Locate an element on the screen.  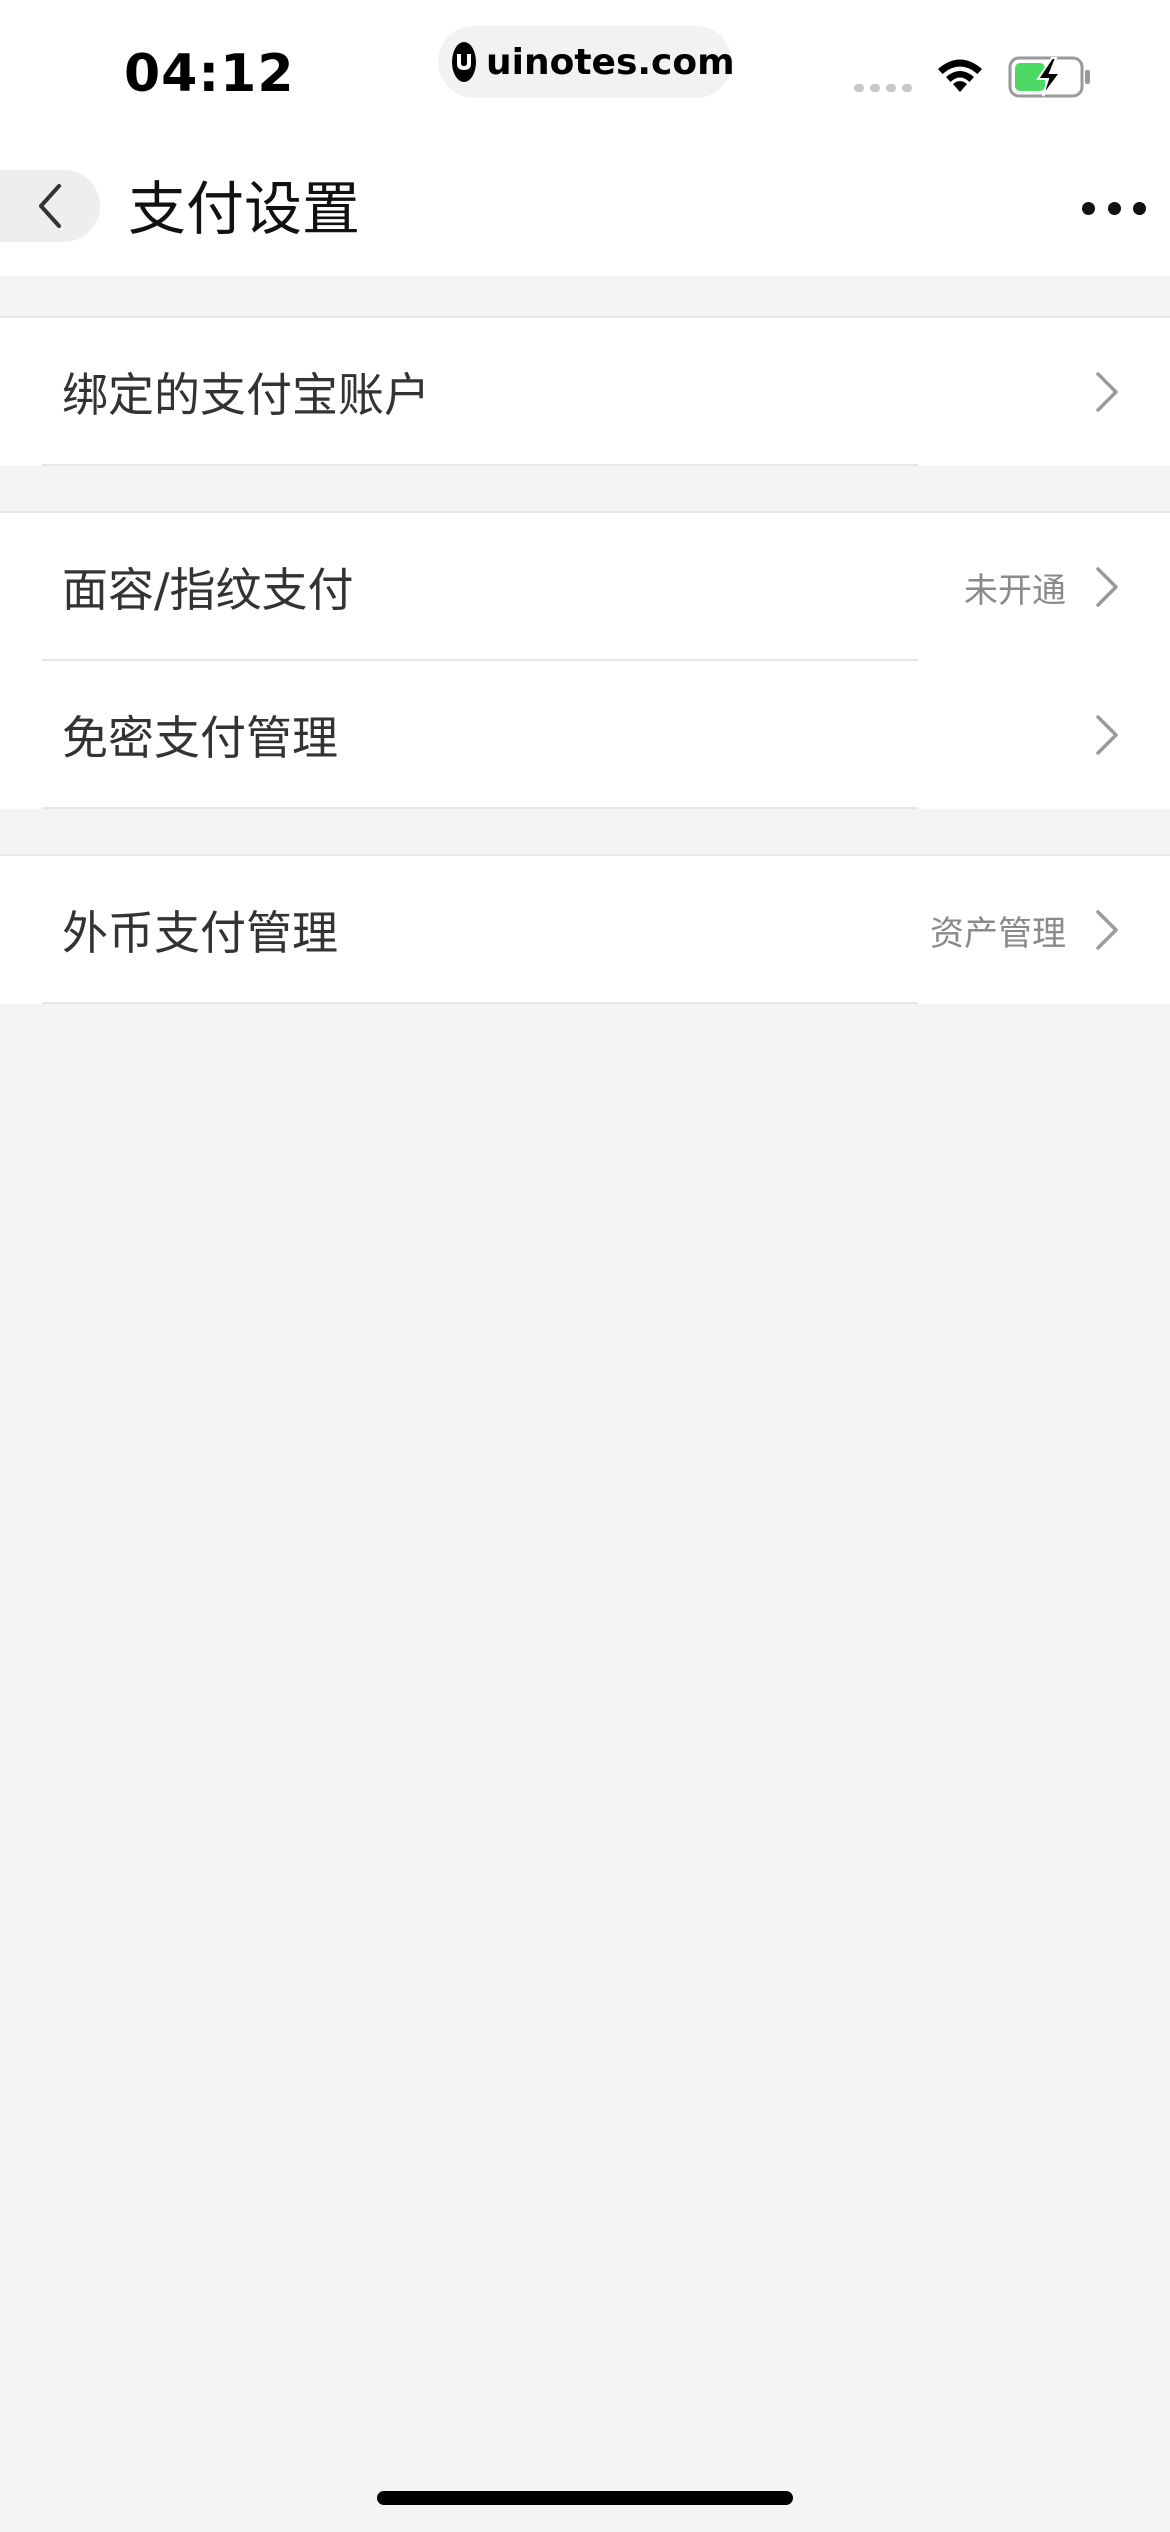
status-bar: 04:12 uinotes.com is located at coordinates (585, 70).